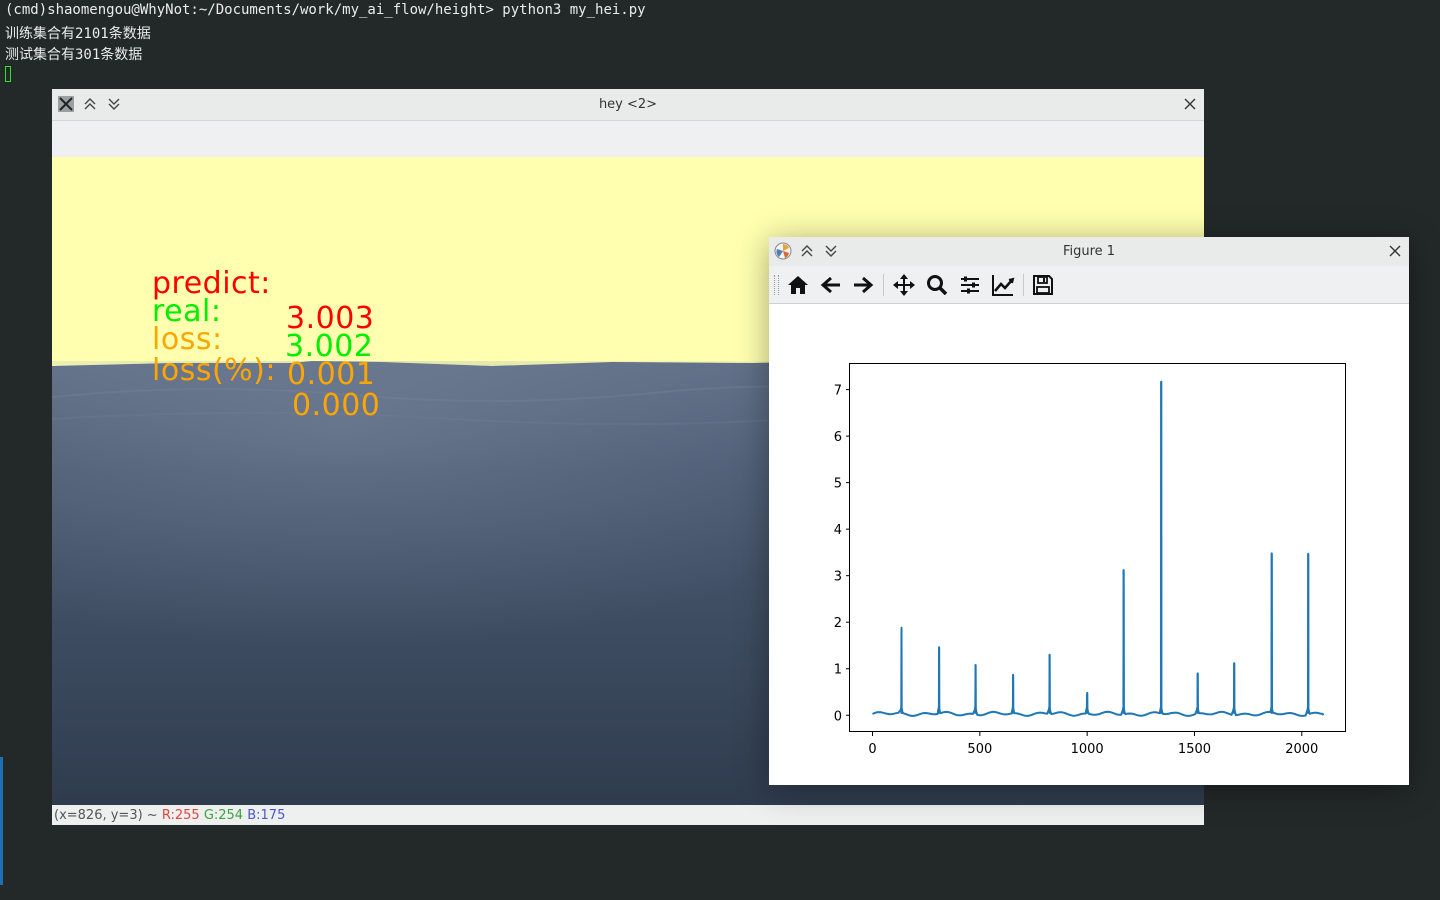  I want to click on loss-pct-row: loss(%): 0.000, so click(266, 388).